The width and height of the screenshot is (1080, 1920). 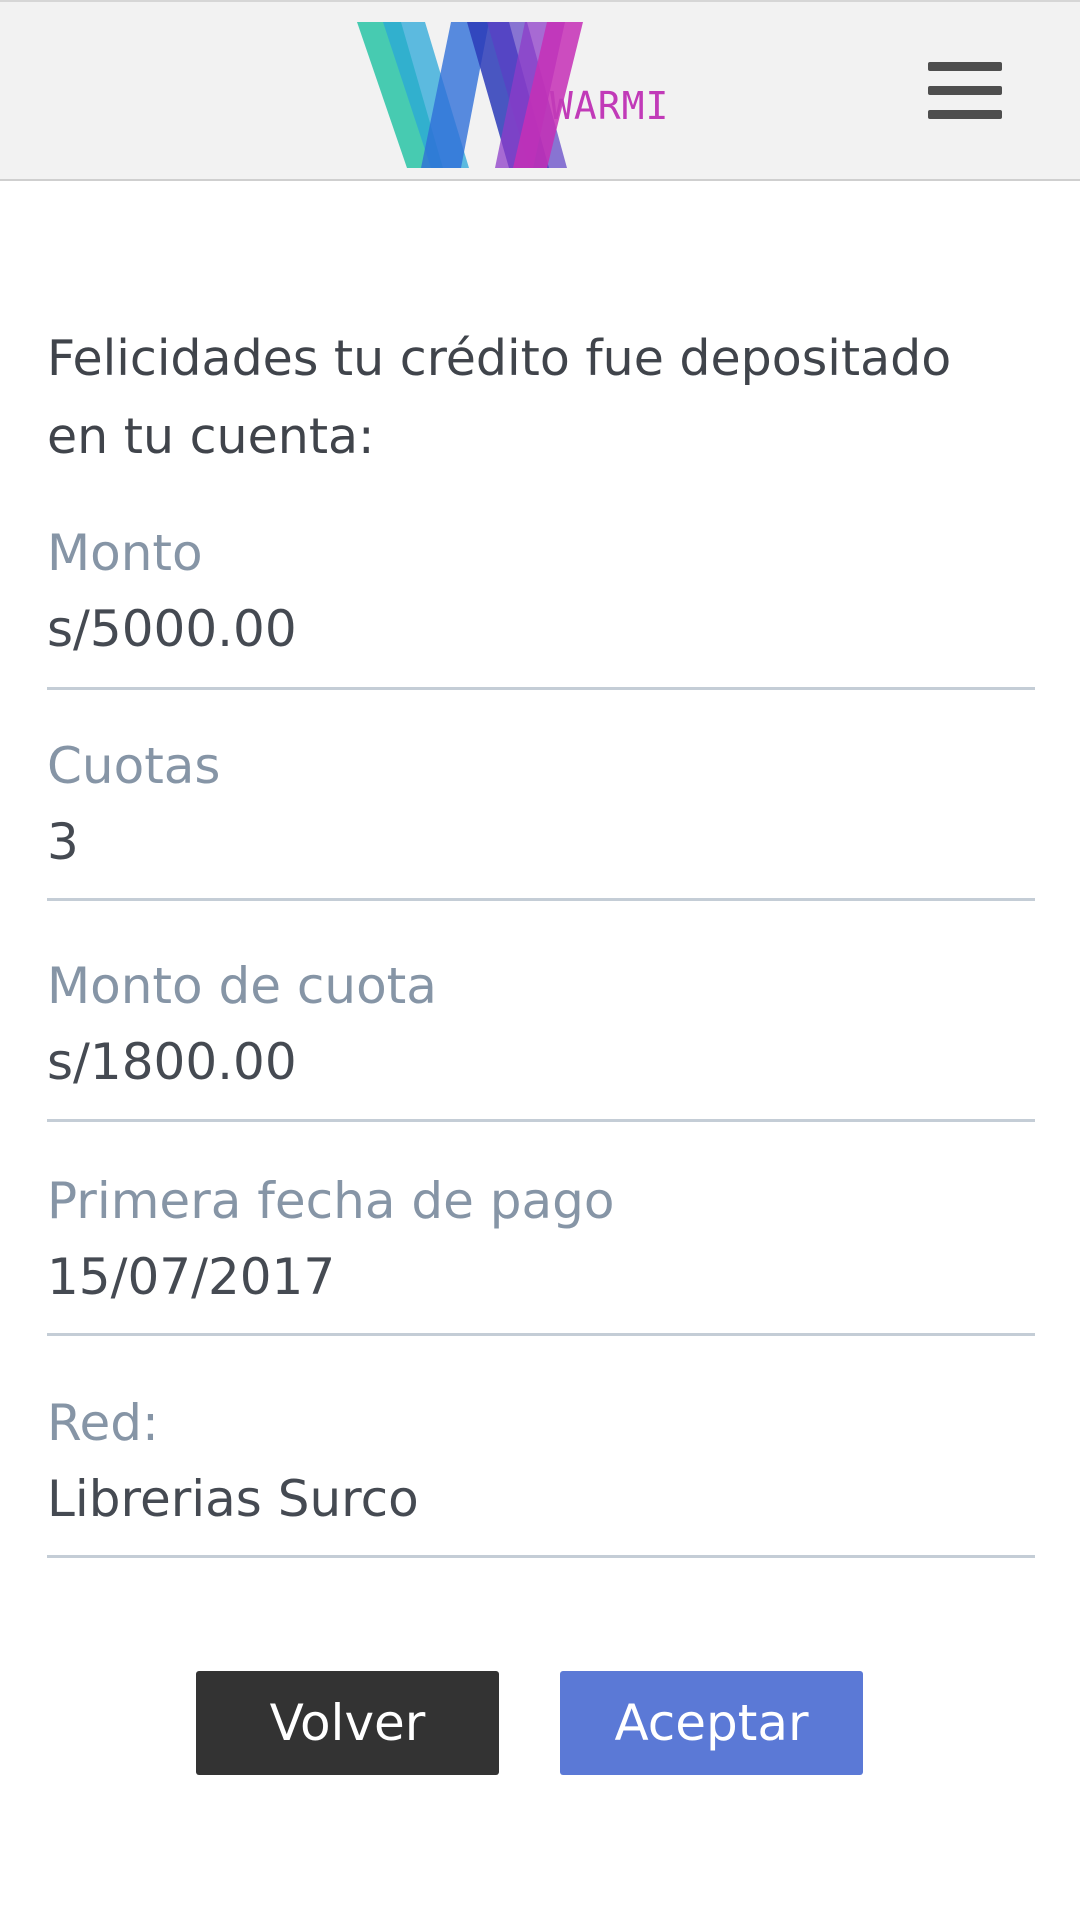 I want to click on logo-wordmark: WARMI, so click(x=610, y=106).